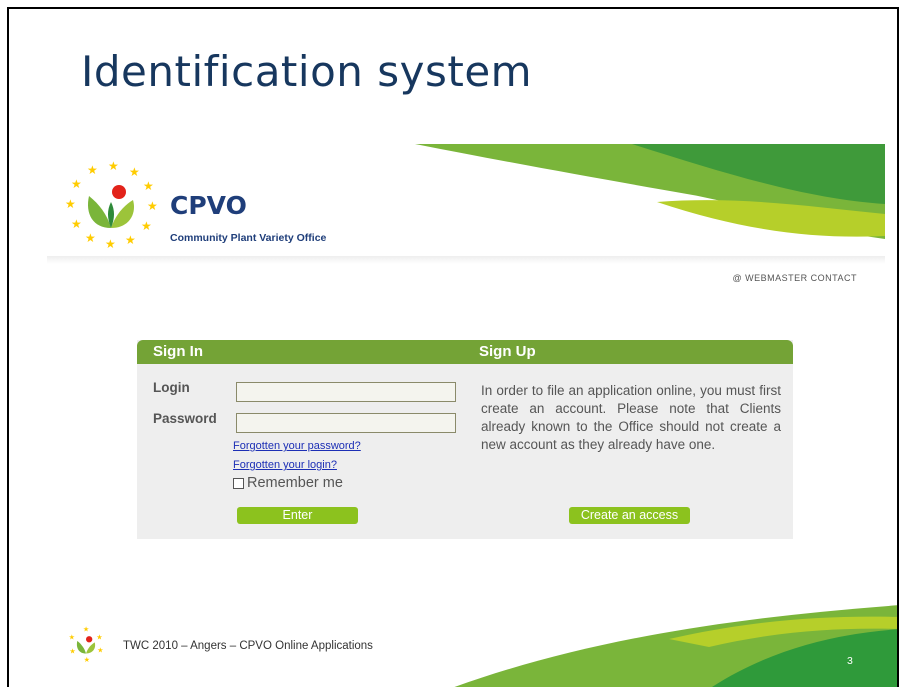 The height and width of the screenshot is (687, 900). Describe the element at coordinates (346, 392) in the screenshot. I see `login-input` at that location.